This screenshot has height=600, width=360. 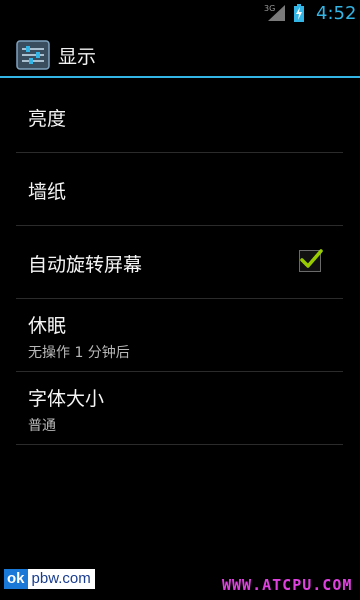 What do you see at coordinates (179, 335) in the screenshot?
I see `setting-sleep: 休眠 无操作 1 分钟后` at bounding box center [179, 335].